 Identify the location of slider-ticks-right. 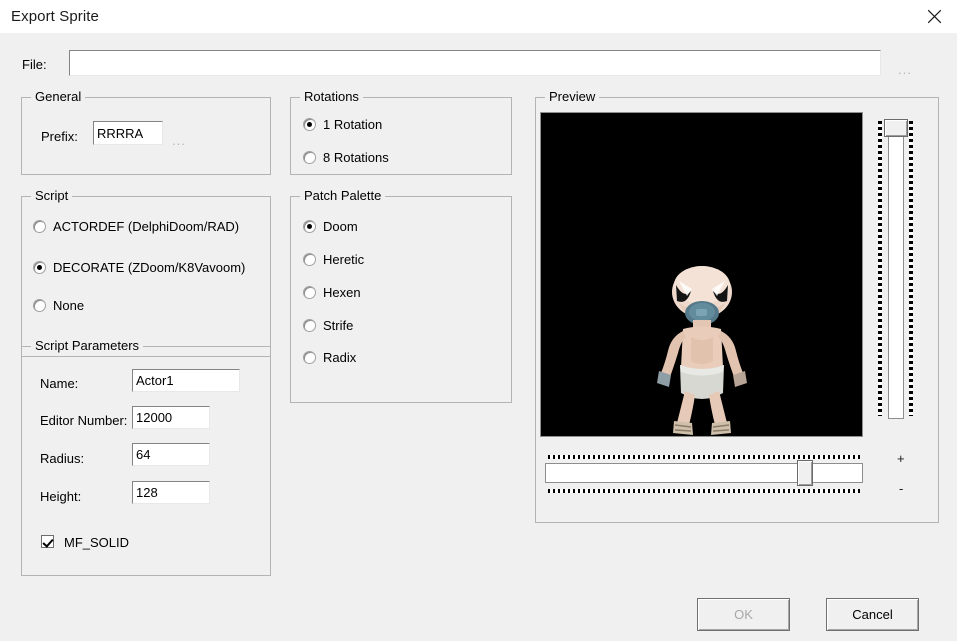
(911, 268).